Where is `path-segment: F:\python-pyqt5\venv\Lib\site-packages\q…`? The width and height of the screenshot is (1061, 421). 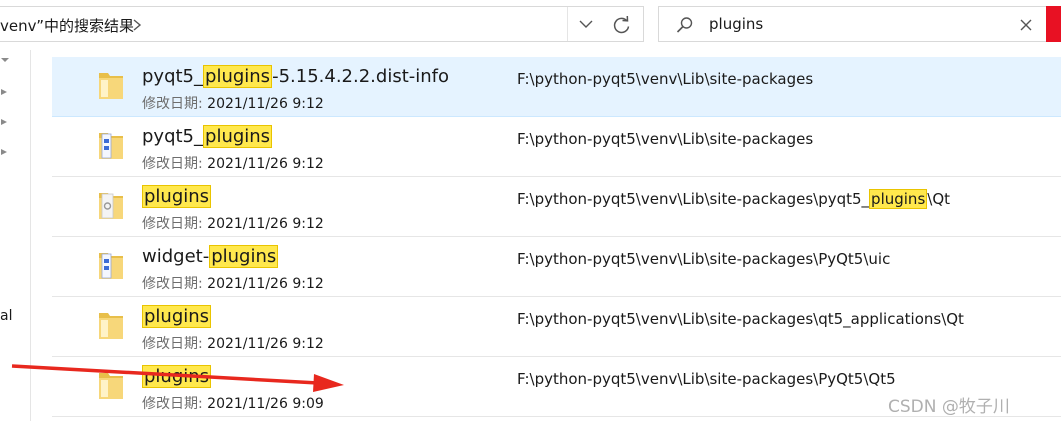
path-segment: F:\python-pyqt5\venv\Lib\site-packages\q… is located at coordinates (740, 319).